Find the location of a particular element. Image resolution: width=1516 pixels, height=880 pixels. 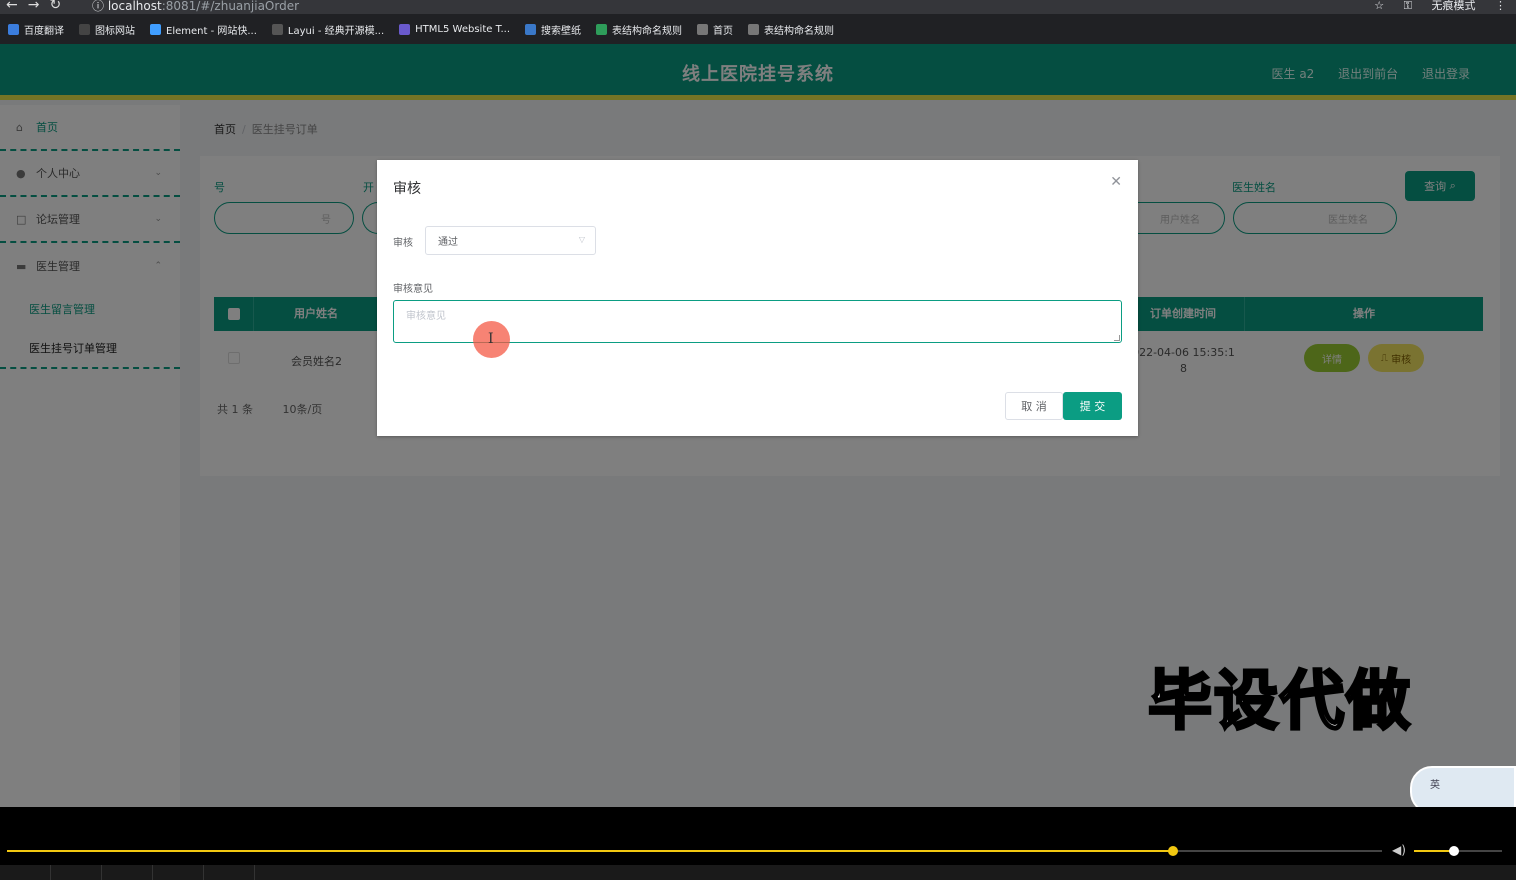

key-icon: ⚿ is located at coordinates (1408, 6).